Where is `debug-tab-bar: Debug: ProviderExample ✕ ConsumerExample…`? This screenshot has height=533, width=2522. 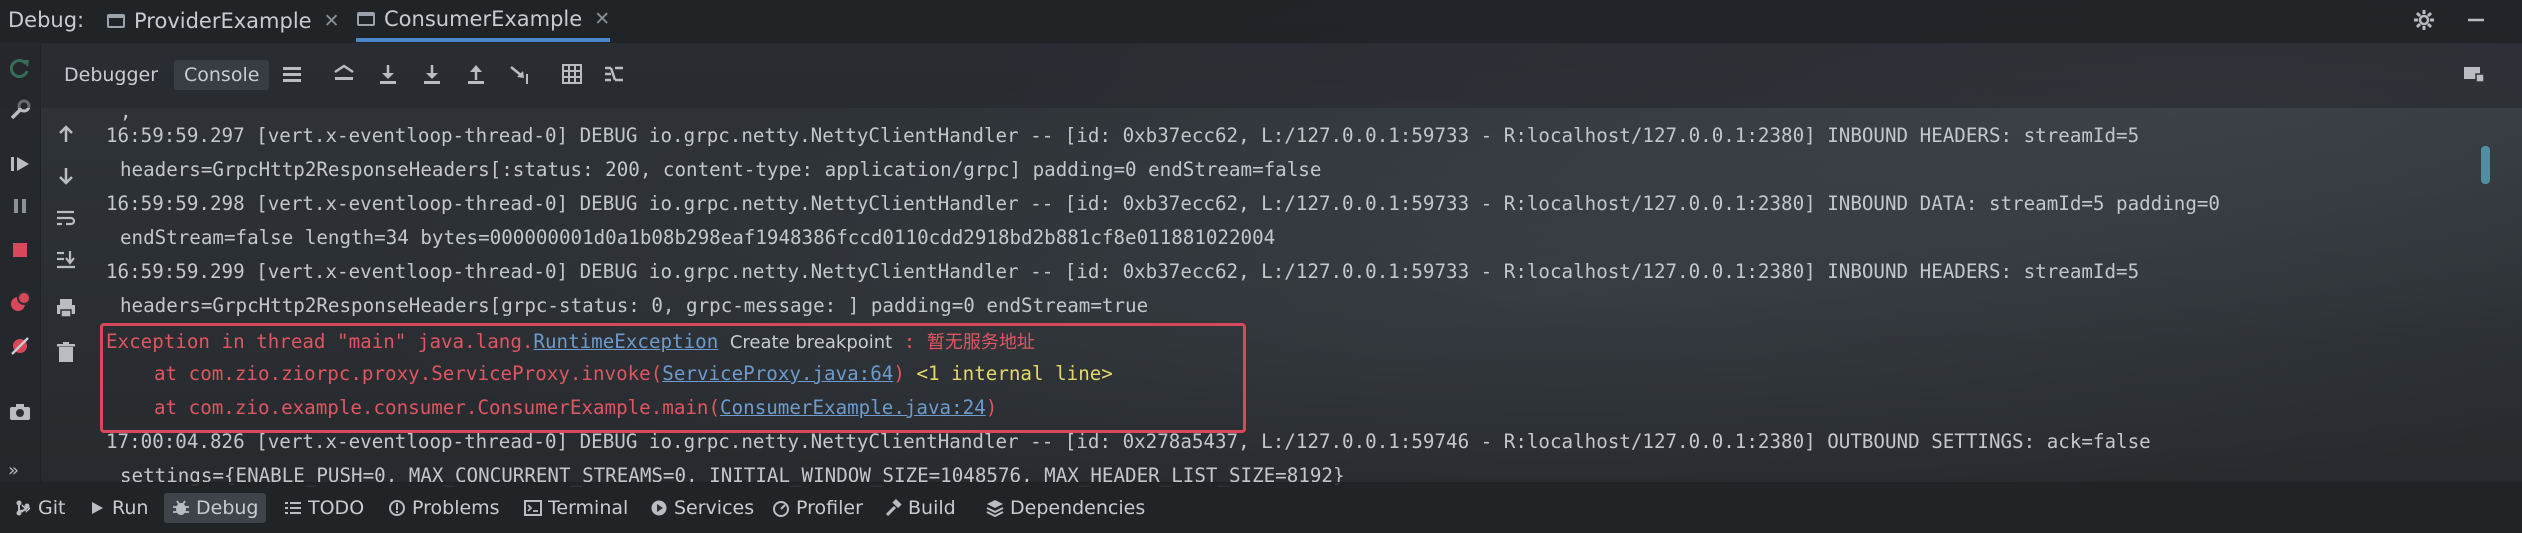
debug-tab-bar: Debug: ProviderExample ✕ ConsumerExample… is located at coordinates (1261, 21).